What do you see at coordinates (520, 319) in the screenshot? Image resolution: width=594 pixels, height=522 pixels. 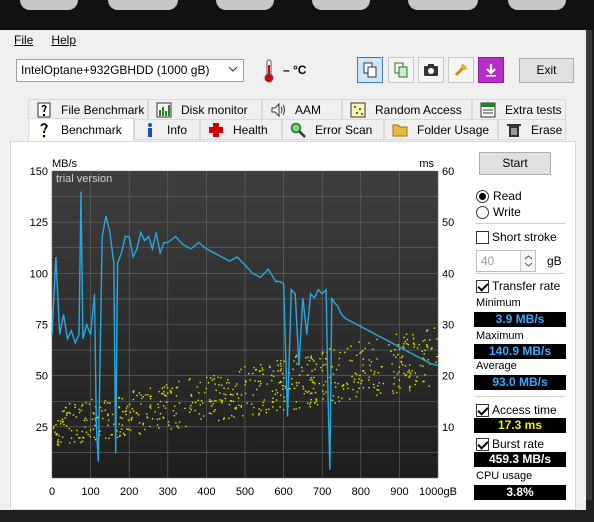 I see `minimum-value: 3.9 MB/s` at bounding box center [520, 319].